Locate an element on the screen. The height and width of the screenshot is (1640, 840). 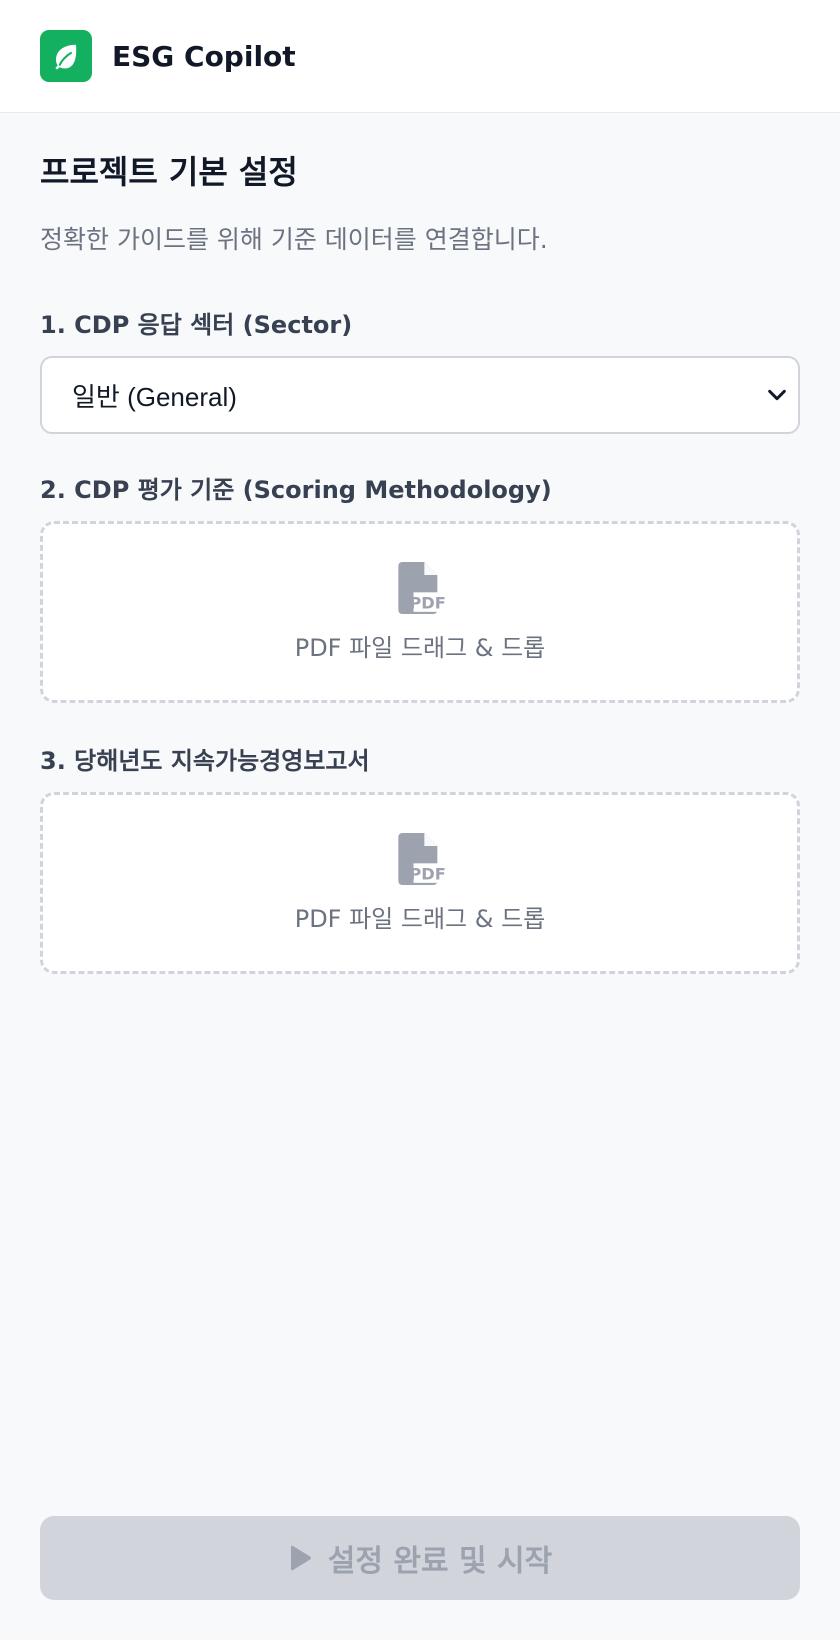
report-dropzone: PDF PDF 파일 드래그 & 드롭 is located at coordinates (420, 882).